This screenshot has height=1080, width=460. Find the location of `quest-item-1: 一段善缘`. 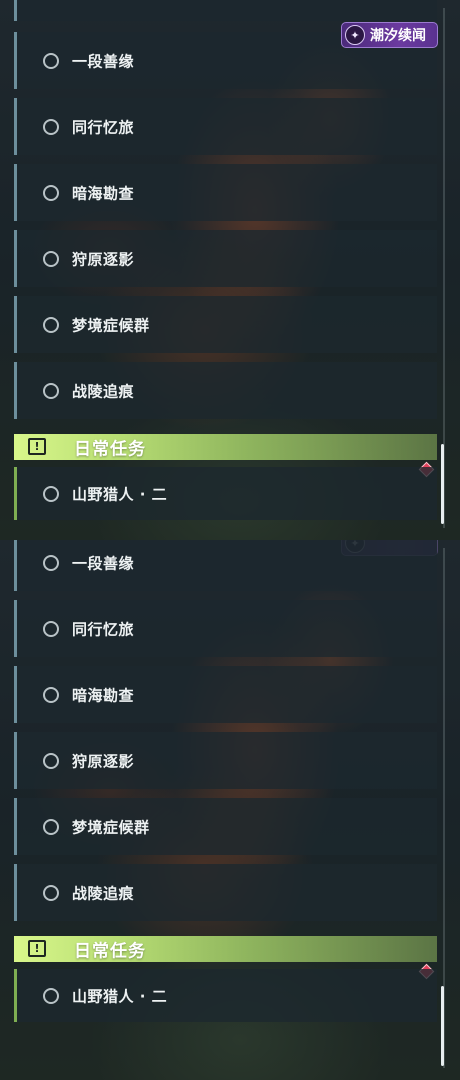

quest-item-1: 一段善缘 is located at coordinates (225, 565).